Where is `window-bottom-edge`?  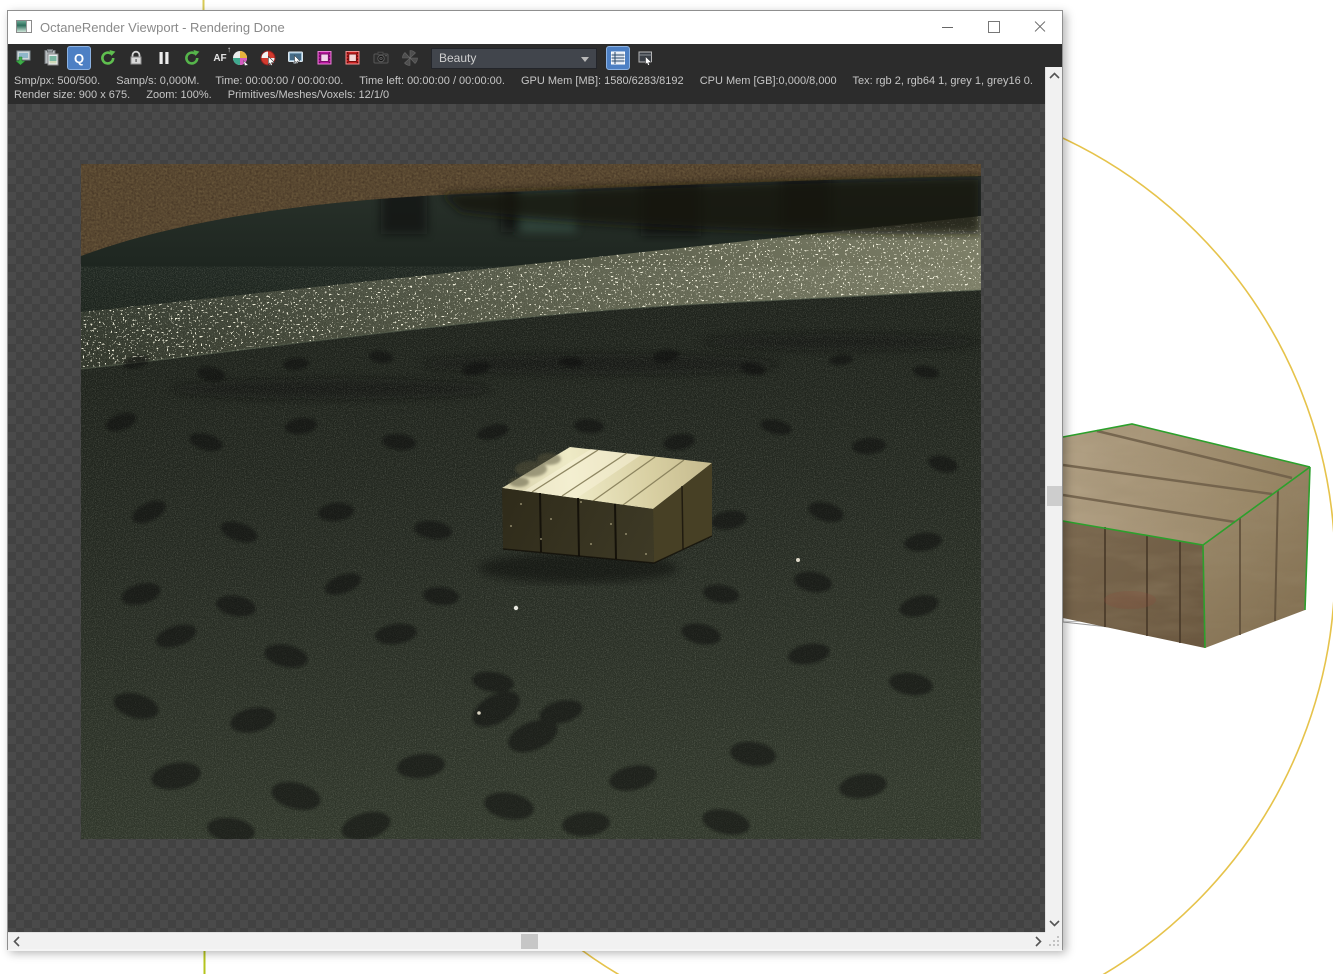 window-bottom-edge is located at coordinates (535, 950).